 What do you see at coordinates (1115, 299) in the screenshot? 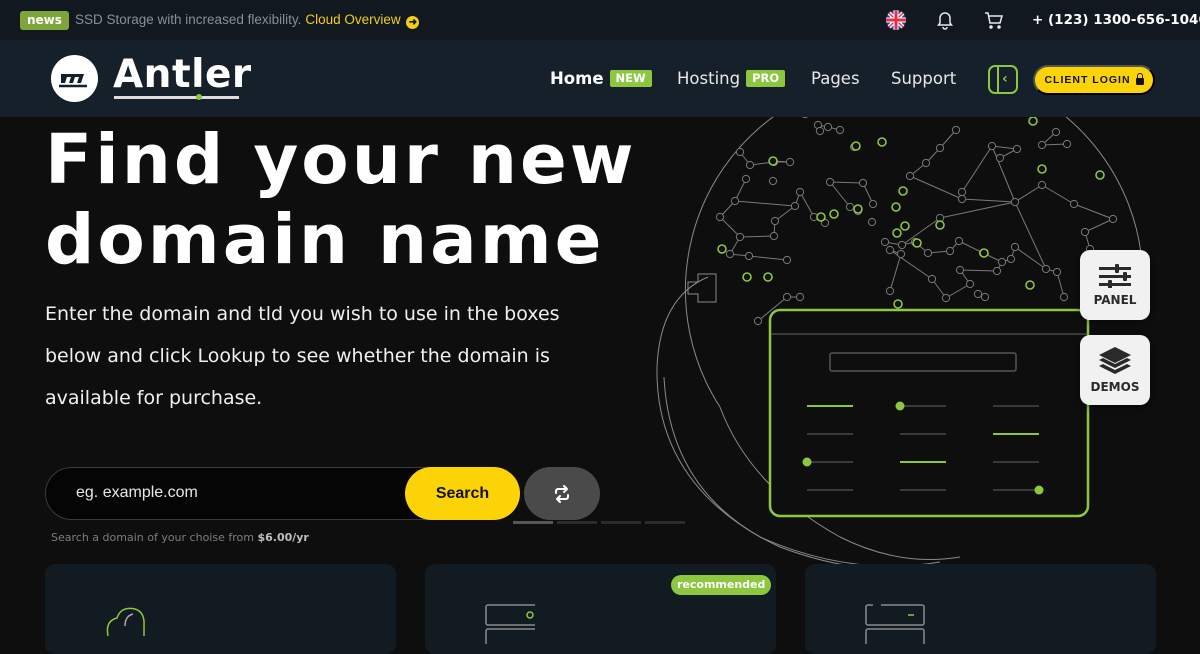
I see `panel-label: PANEL` at bounding box center [1115, 299].